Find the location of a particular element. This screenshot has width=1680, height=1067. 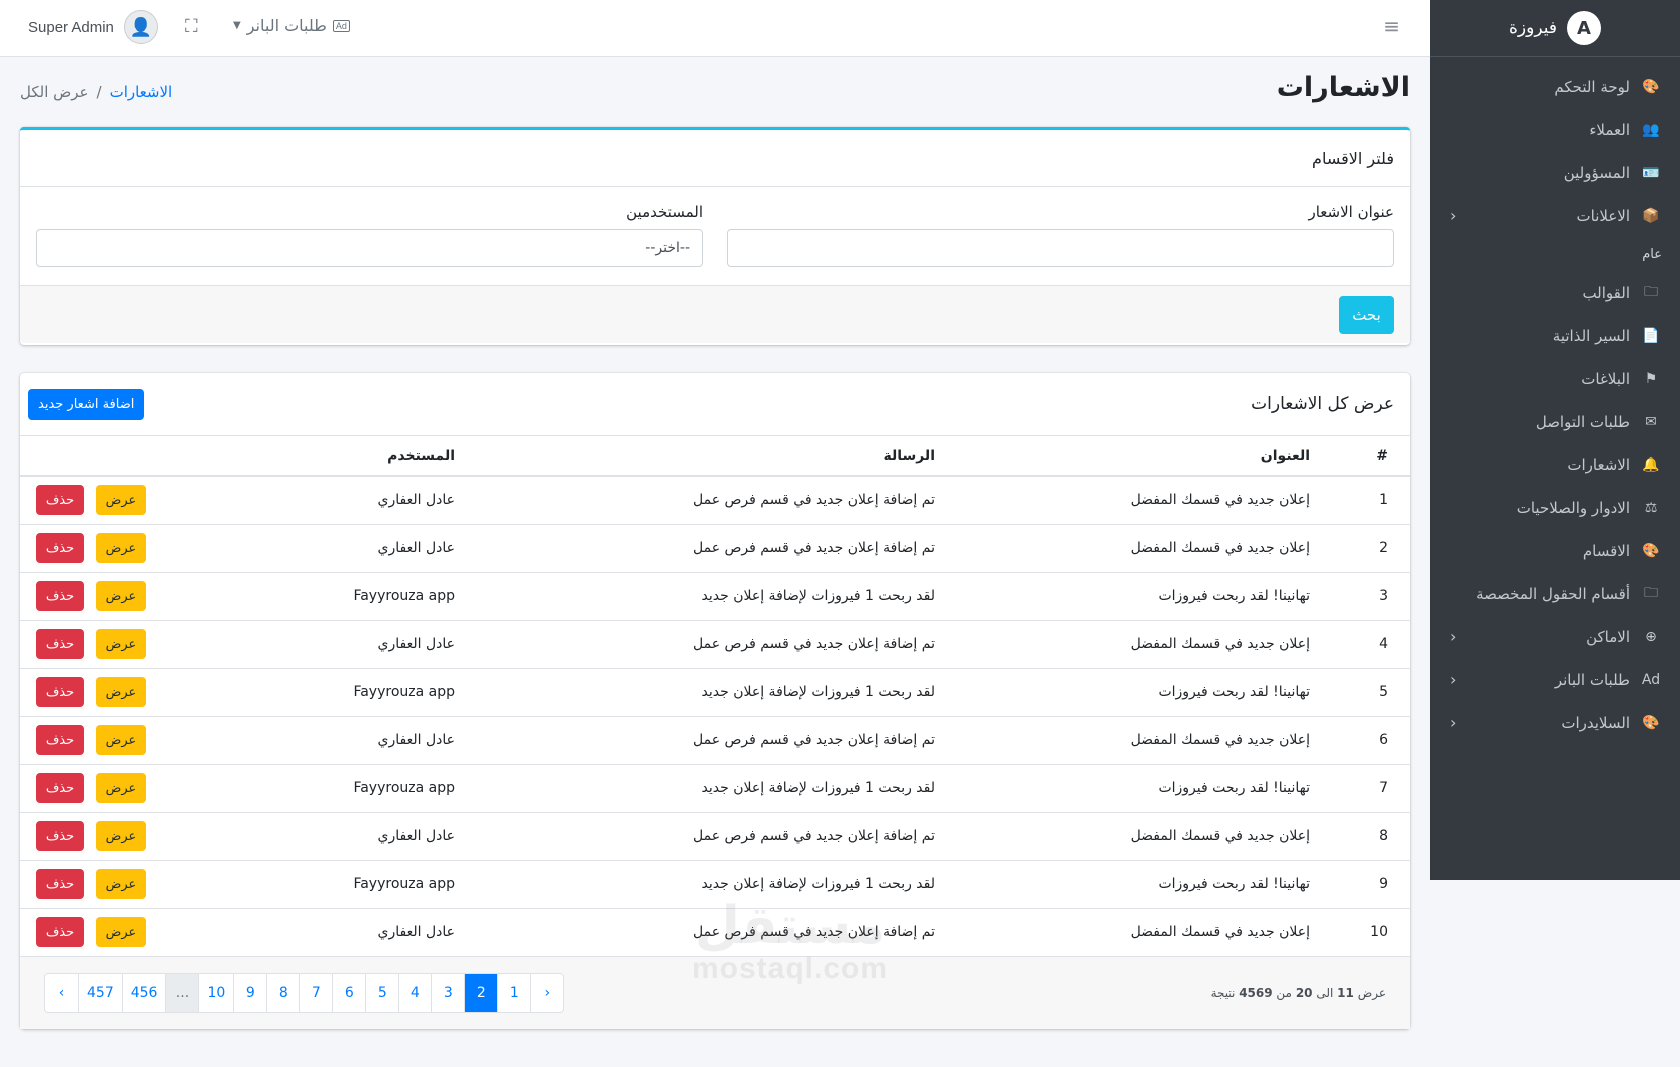

banner-requests-menu: Ad طلبات البانر ▼ is located at coordinates (291, 25).